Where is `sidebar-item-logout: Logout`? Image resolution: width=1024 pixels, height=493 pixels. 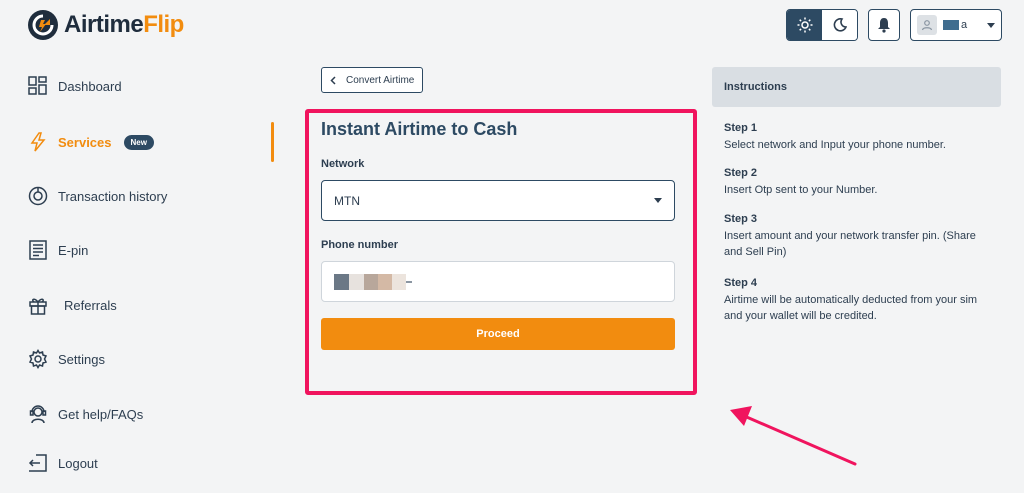
sidebar-item-logout: Logout is located at coordinates (63, 463).